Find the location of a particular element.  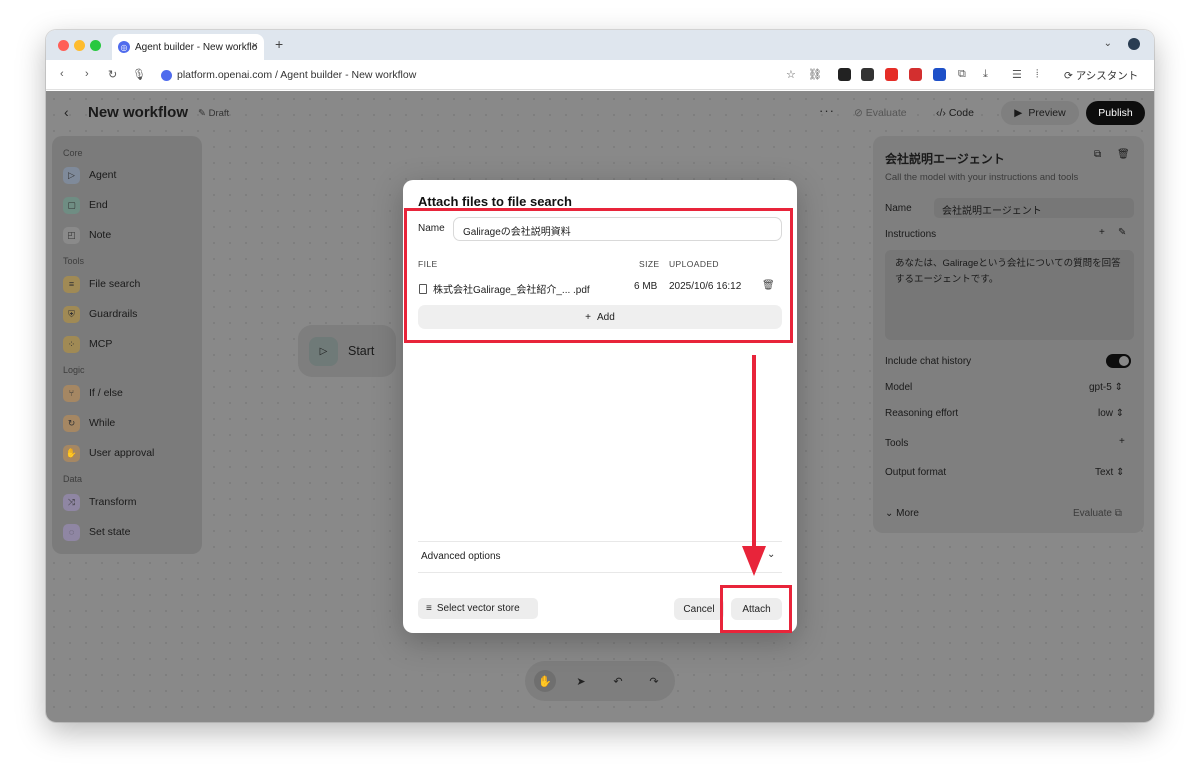

annotation-arrow is located at coordinates (754, 465).